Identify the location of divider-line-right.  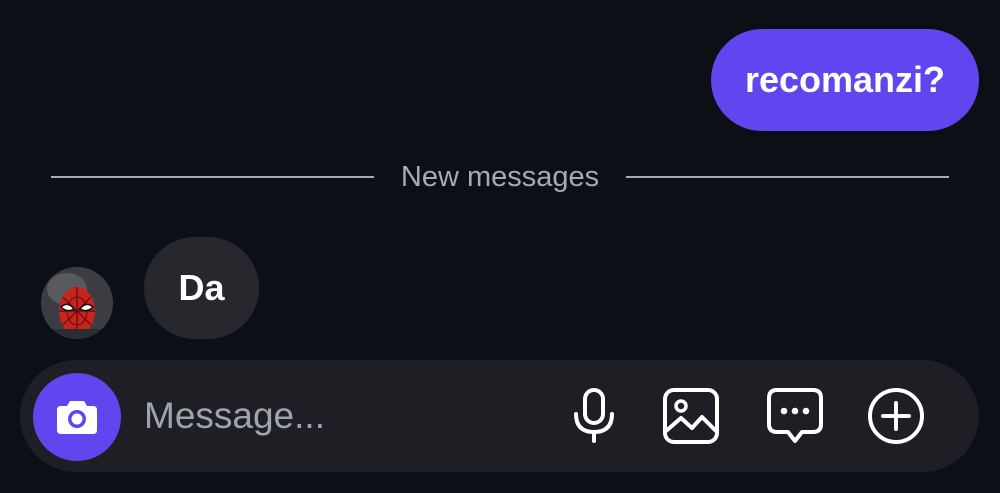
(787, 177).